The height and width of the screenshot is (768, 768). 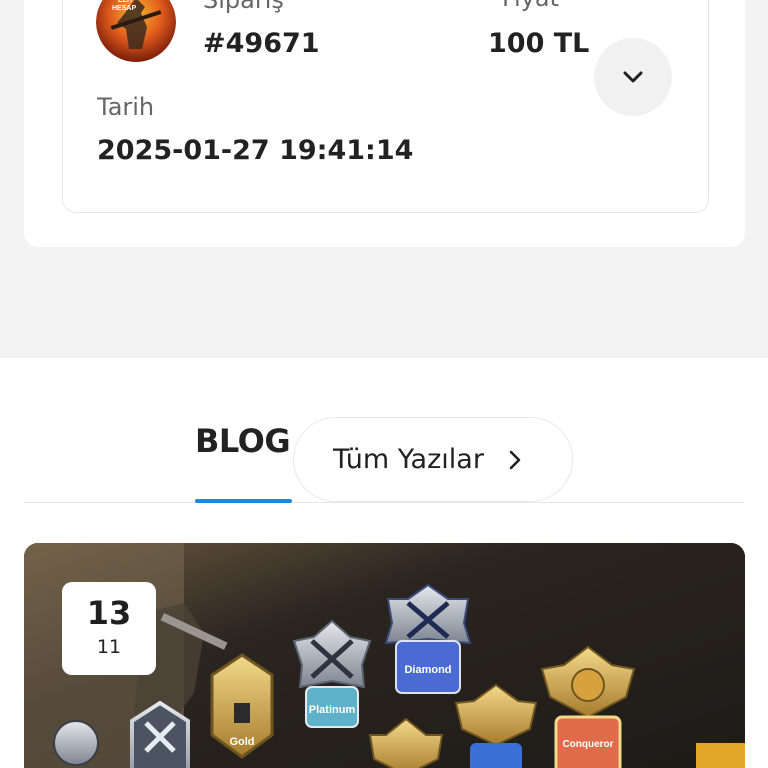 I want to click on active-tab-indicator, so click(x=243, y=501).